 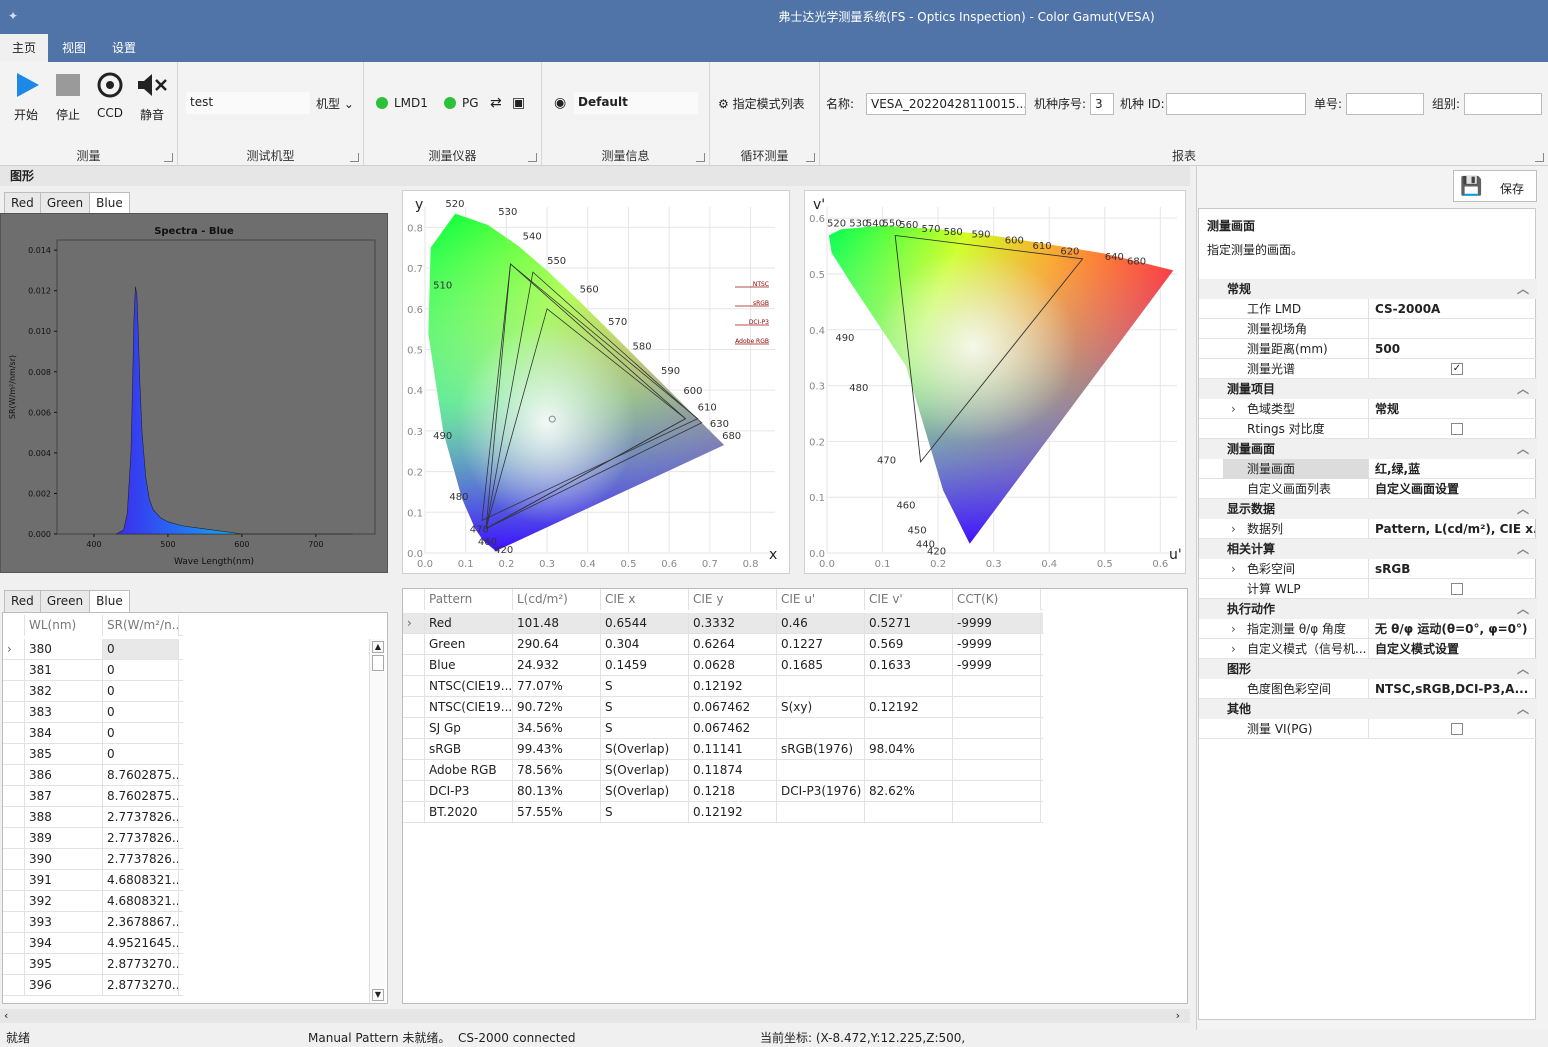 I want to click on result-cell: Red, so click(x=469, y=623).